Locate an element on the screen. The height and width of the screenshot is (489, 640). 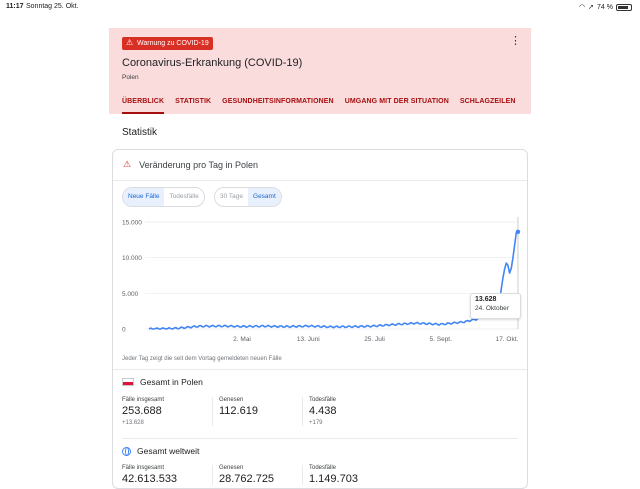
stat-world-recovered: Genesen 28.762.725 is located at coordinates (257, 475).